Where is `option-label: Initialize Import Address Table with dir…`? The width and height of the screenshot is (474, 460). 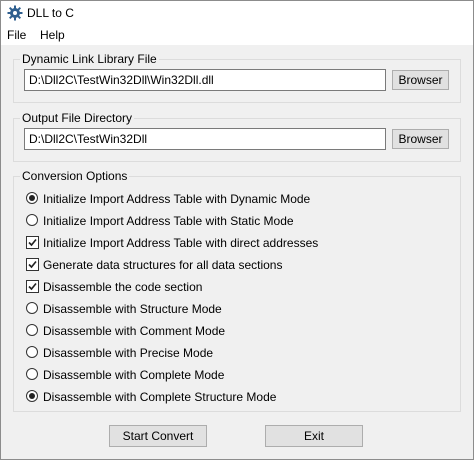 option-label: Initialize Import Address Table with dir… is located at coordinates (181, 243).